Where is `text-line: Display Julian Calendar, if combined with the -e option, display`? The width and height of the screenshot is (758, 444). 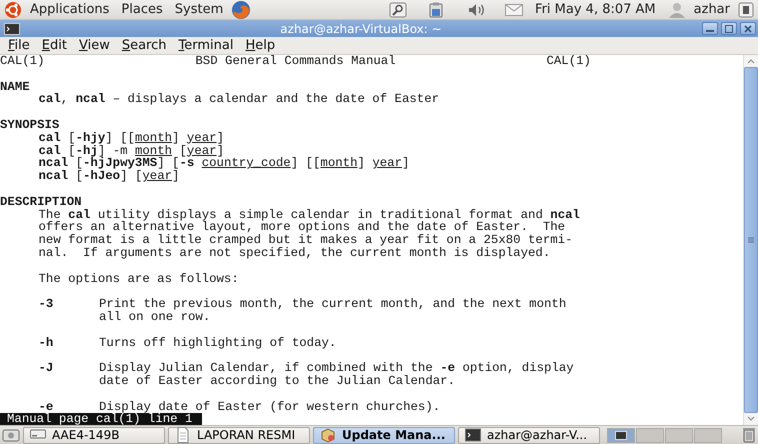 text-line: Display Julian Calendar, if combined with the -e option, display is located at coordinates (336, 368).